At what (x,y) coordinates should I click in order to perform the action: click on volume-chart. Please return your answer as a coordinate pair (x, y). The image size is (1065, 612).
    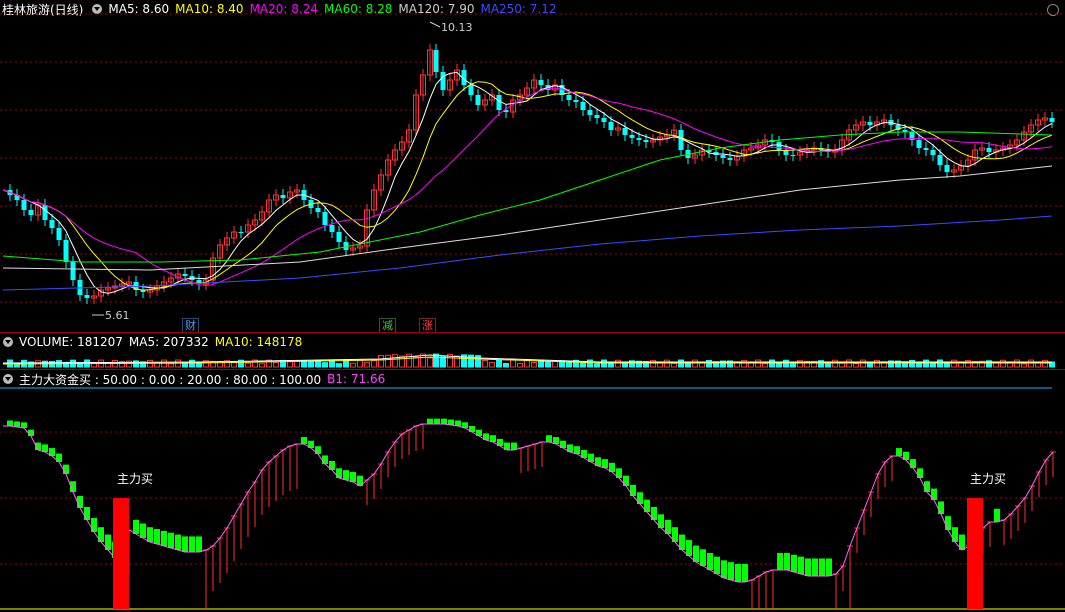
    Looking at the image, I should click on (528, 360).